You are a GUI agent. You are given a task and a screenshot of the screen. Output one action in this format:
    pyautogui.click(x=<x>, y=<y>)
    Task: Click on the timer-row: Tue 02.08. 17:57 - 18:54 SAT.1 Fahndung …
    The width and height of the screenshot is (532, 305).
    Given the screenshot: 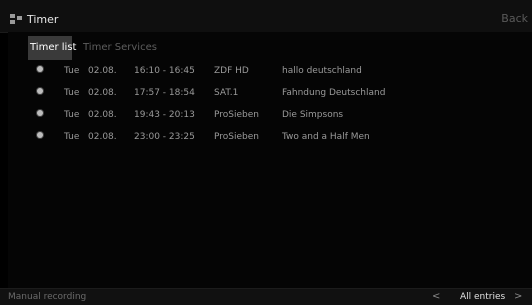 What is the action you would take?
    pyautogui.click(x=270, y=95)
    